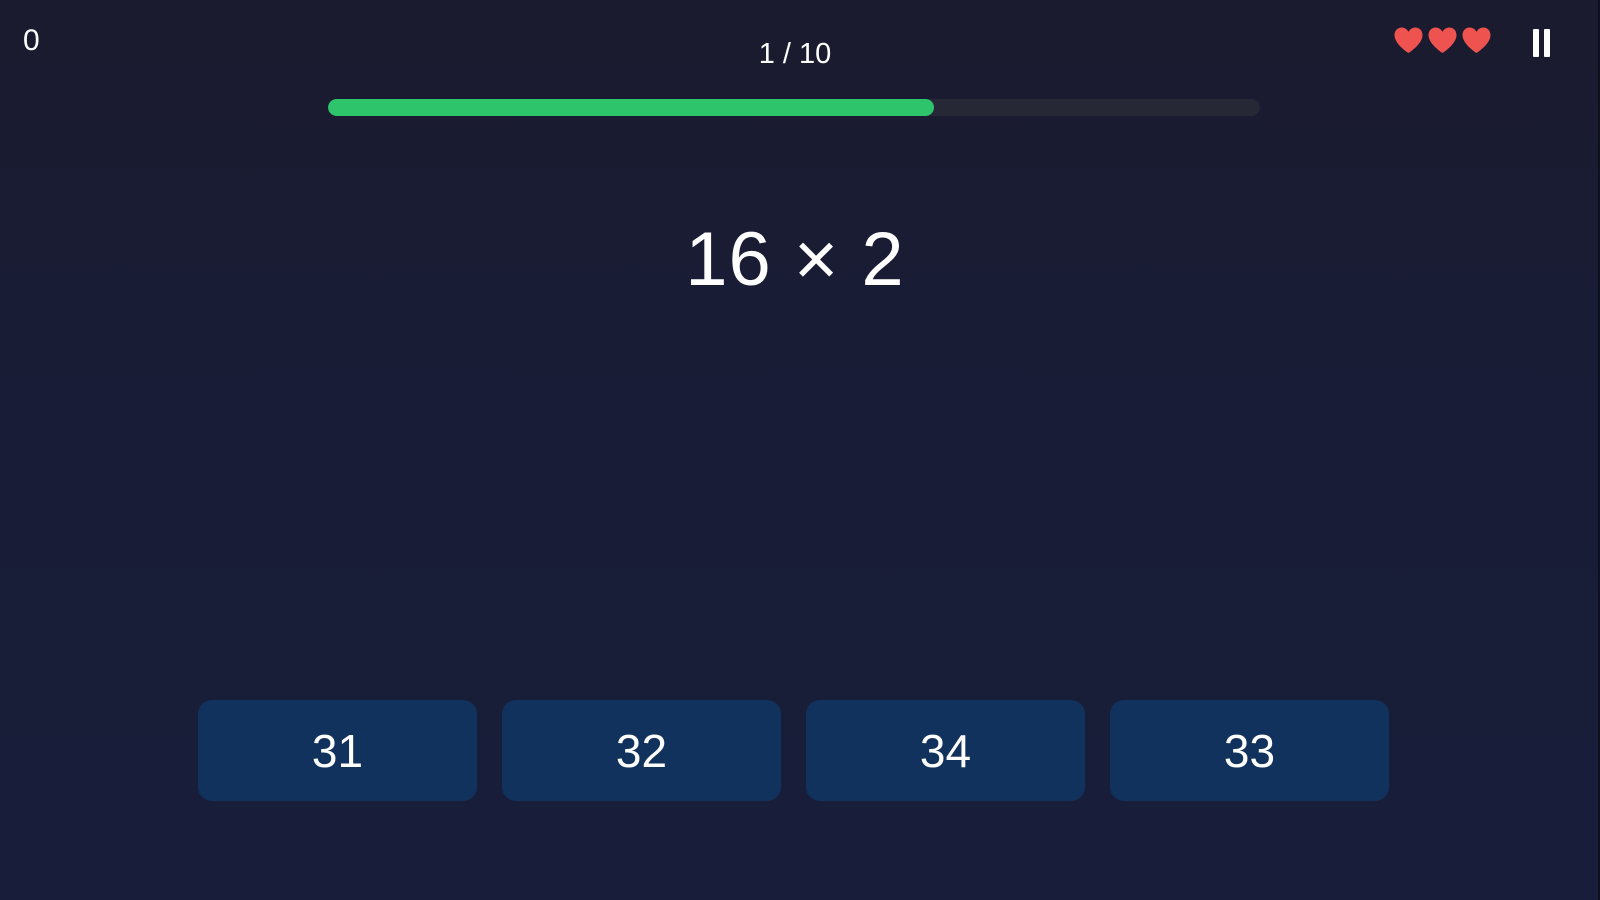  Describe the element at coordinates (793, 750) in the screenshot. I see `answer-options: 31 32 34 33` at that location.